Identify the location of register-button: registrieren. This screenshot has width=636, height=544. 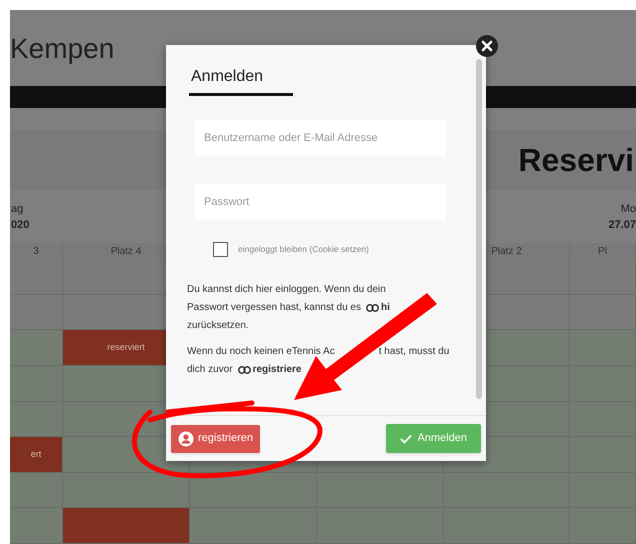
(215, 438).